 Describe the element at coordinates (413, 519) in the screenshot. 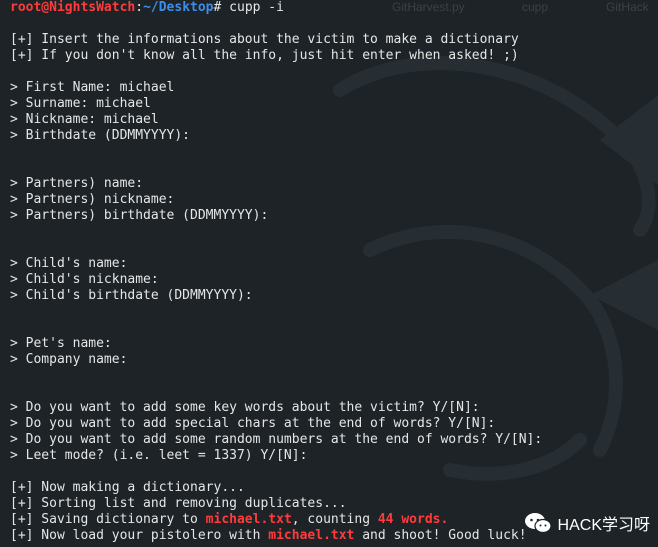

I see `word-count: 44 words.` at that location.